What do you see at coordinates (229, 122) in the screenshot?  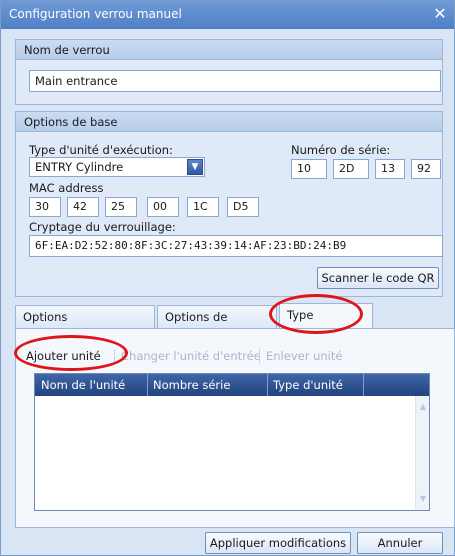 I see `basic-options-header: Options de base` at bounding box center [229, 122].